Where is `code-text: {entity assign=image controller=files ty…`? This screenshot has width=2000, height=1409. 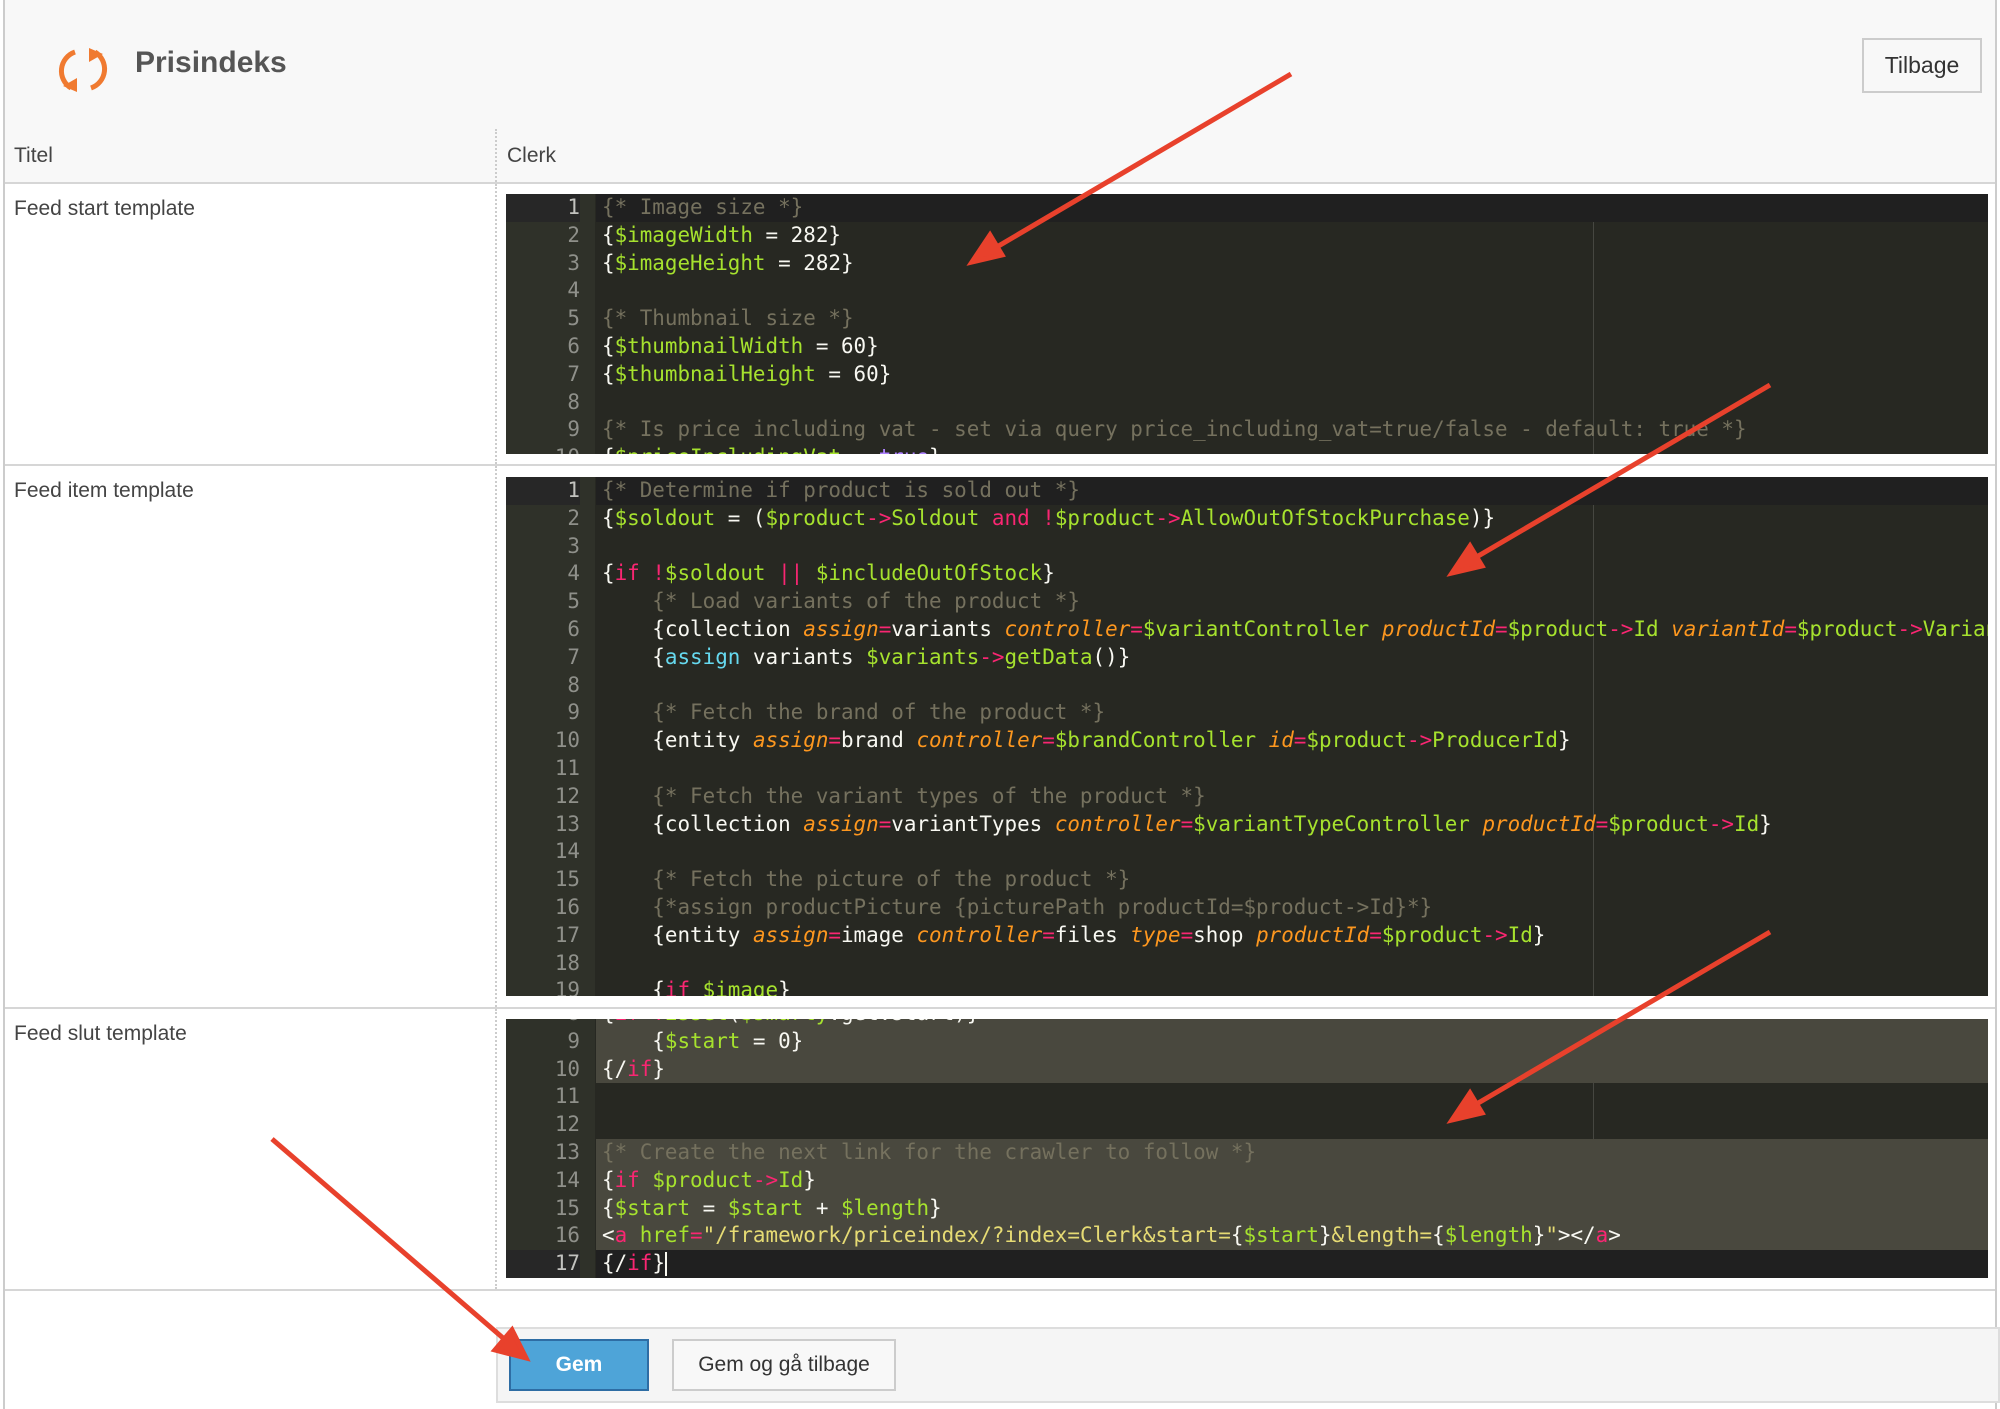 code-text: {entity assign=image controller=files ty… is located at coordinates (1292, 936).